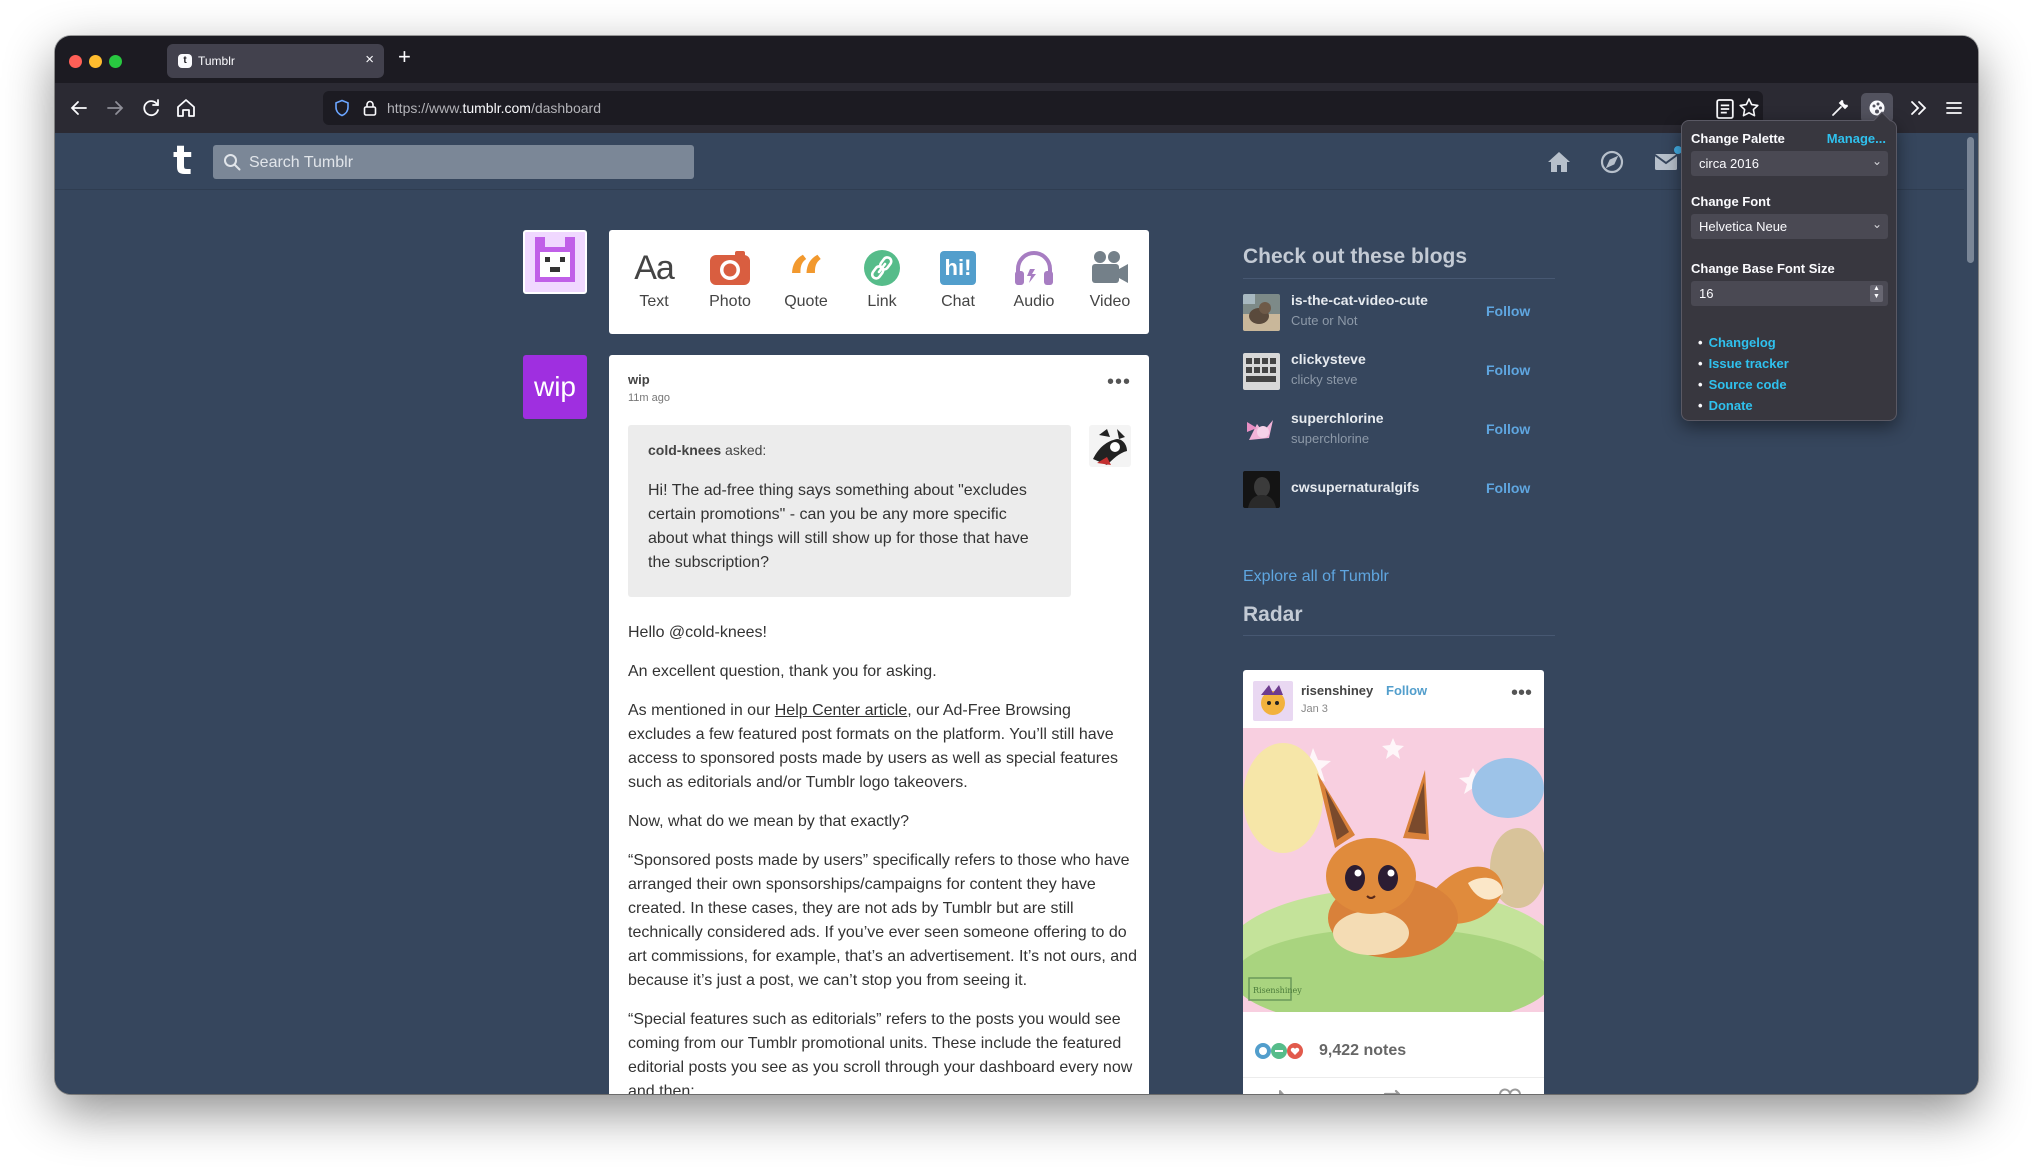 Image resolution: width=2032 pixels, height=1167 pixels. I want to click on source-code-link: Source code, so click(1743, 384).